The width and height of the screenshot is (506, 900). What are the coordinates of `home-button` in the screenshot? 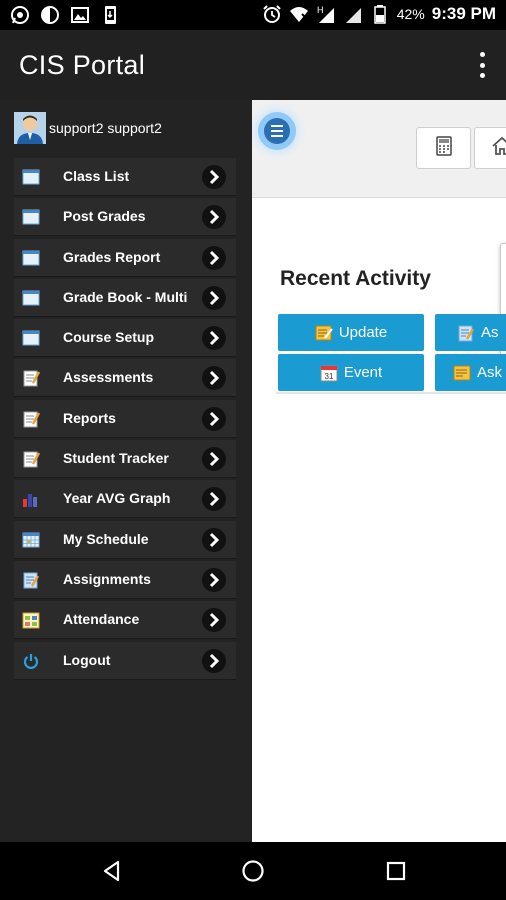 It's located at (490, 148).